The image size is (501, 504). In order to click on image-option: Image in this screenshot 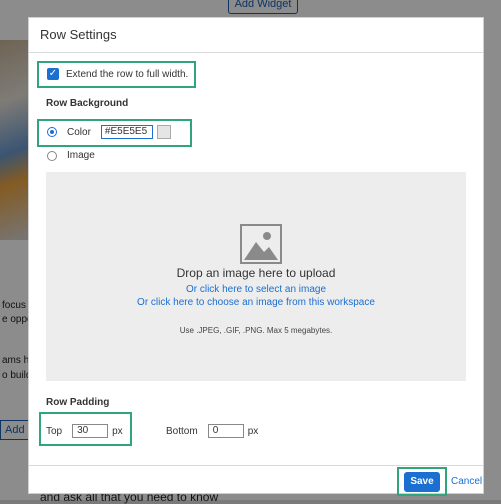, I will do `click(71, 155)`.